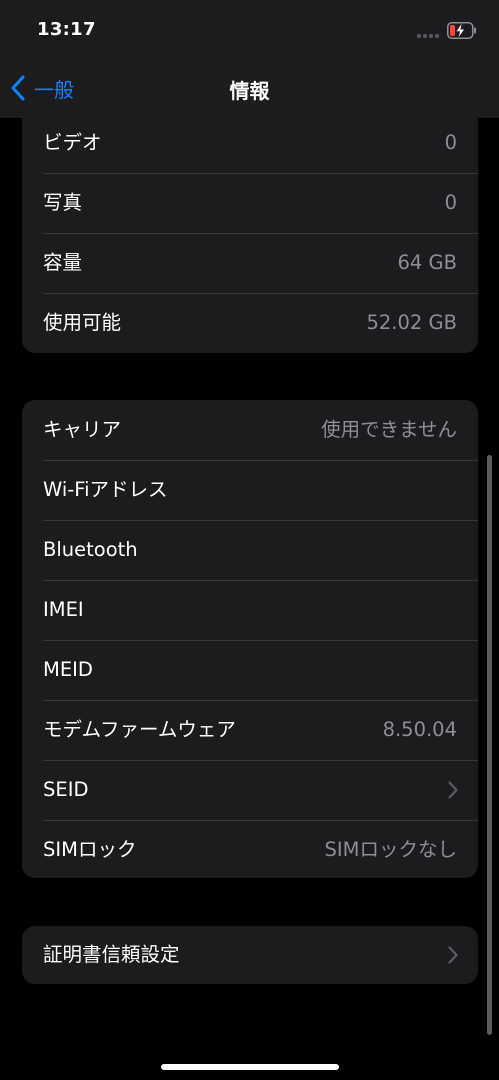 This screenshot has height=1080, width=499. Describe the element at coordinates (66, 29) in the screenshot. I see `status-time: 13:17` at that location.